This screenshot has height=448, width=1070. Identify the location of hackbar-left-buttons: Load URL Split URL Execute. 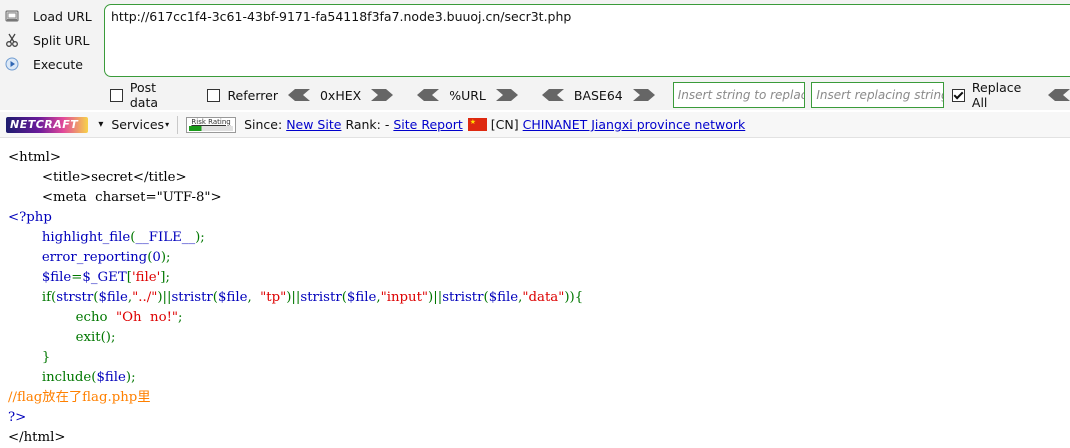
(52, 40).